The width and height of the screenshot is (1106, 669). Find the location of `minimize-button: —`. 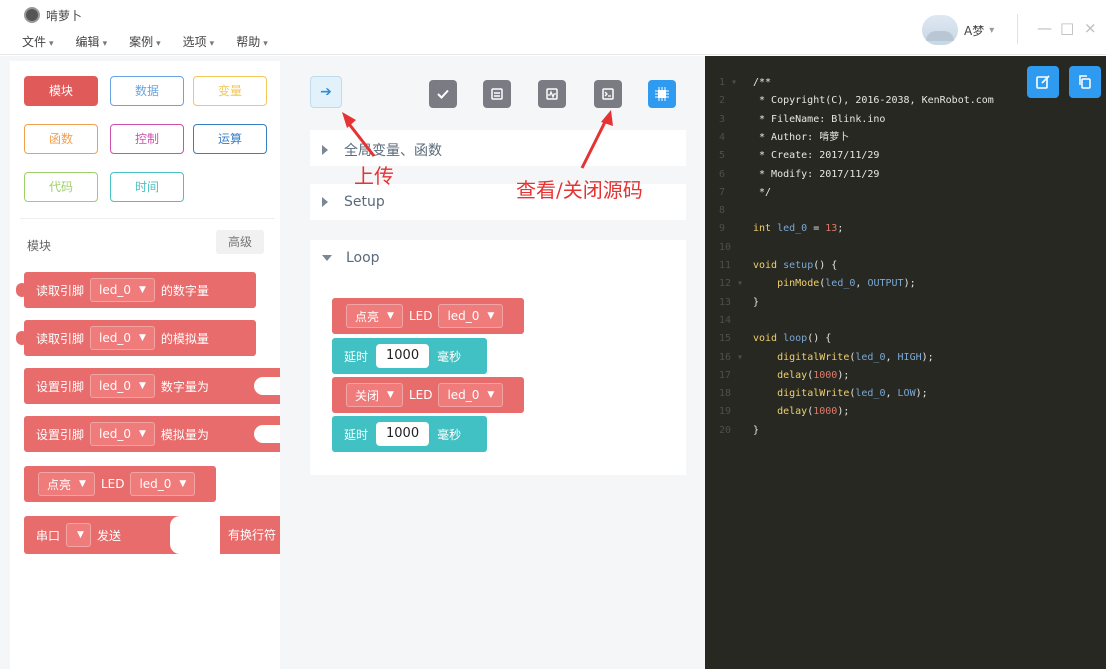

minimize-button: — is located at coordinates (1044, 28).